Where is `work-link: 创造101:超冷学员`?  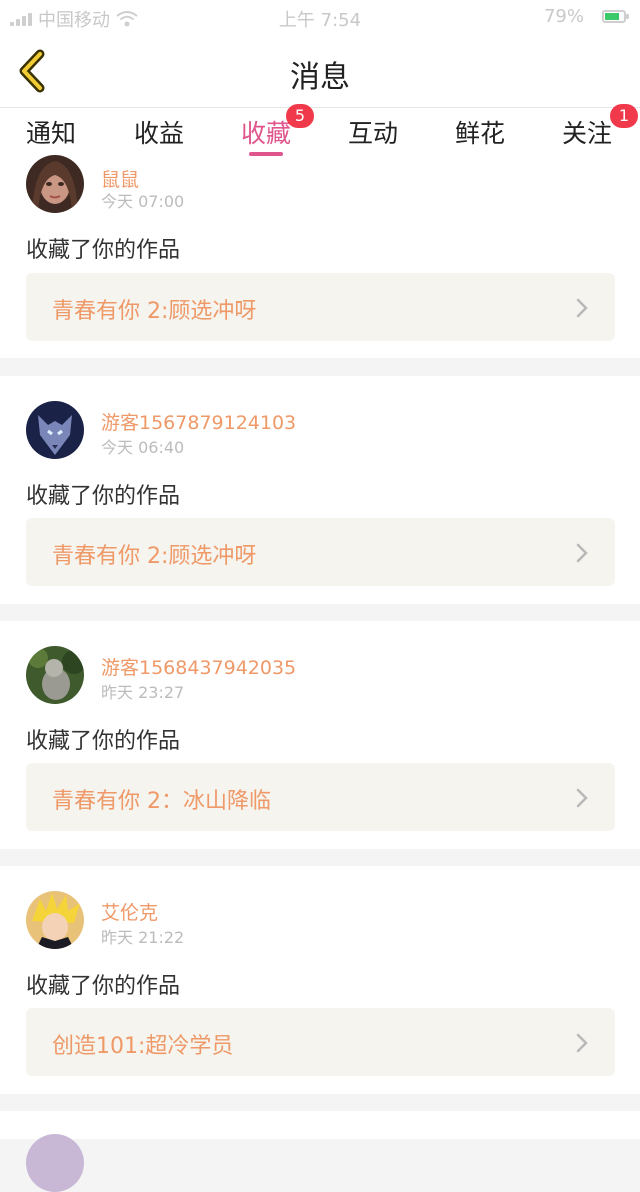
work-link: 创造101:超冷学员 is located at coordinates (320, 1042).